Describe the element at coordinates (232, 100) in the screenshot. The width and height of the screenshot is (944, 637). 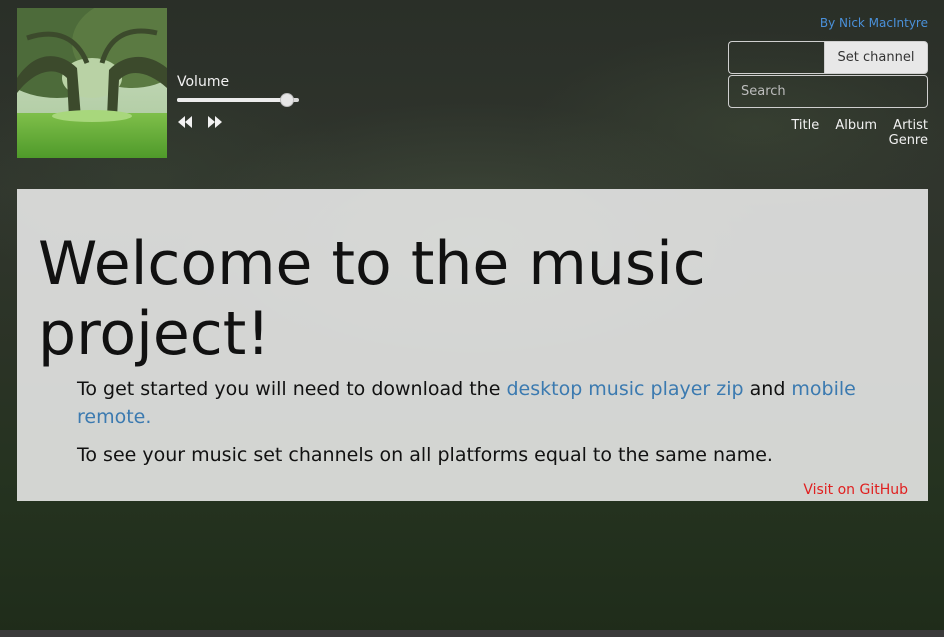
I see `volume-fill` at that location.